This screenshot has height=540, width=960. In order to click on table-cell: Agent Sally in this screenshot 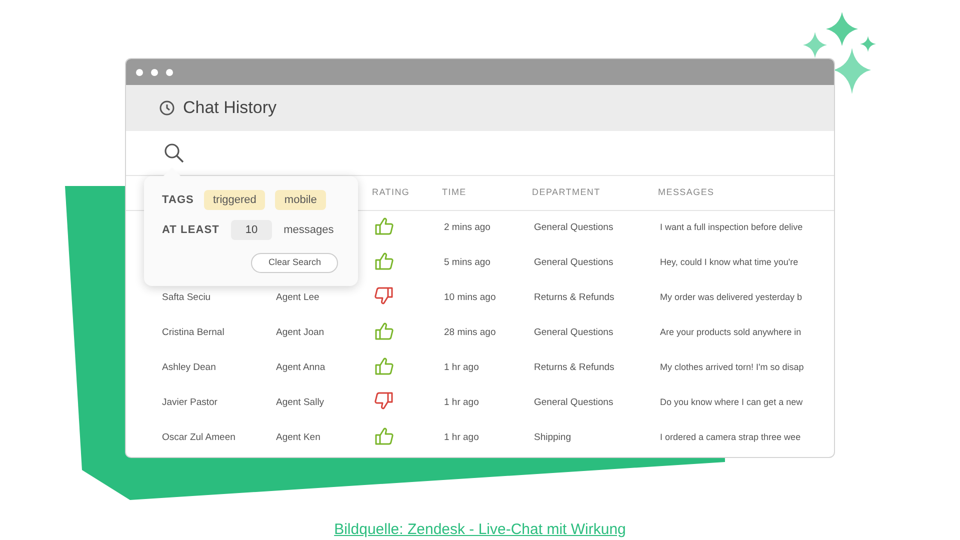, I will do `click(300, 402)`.